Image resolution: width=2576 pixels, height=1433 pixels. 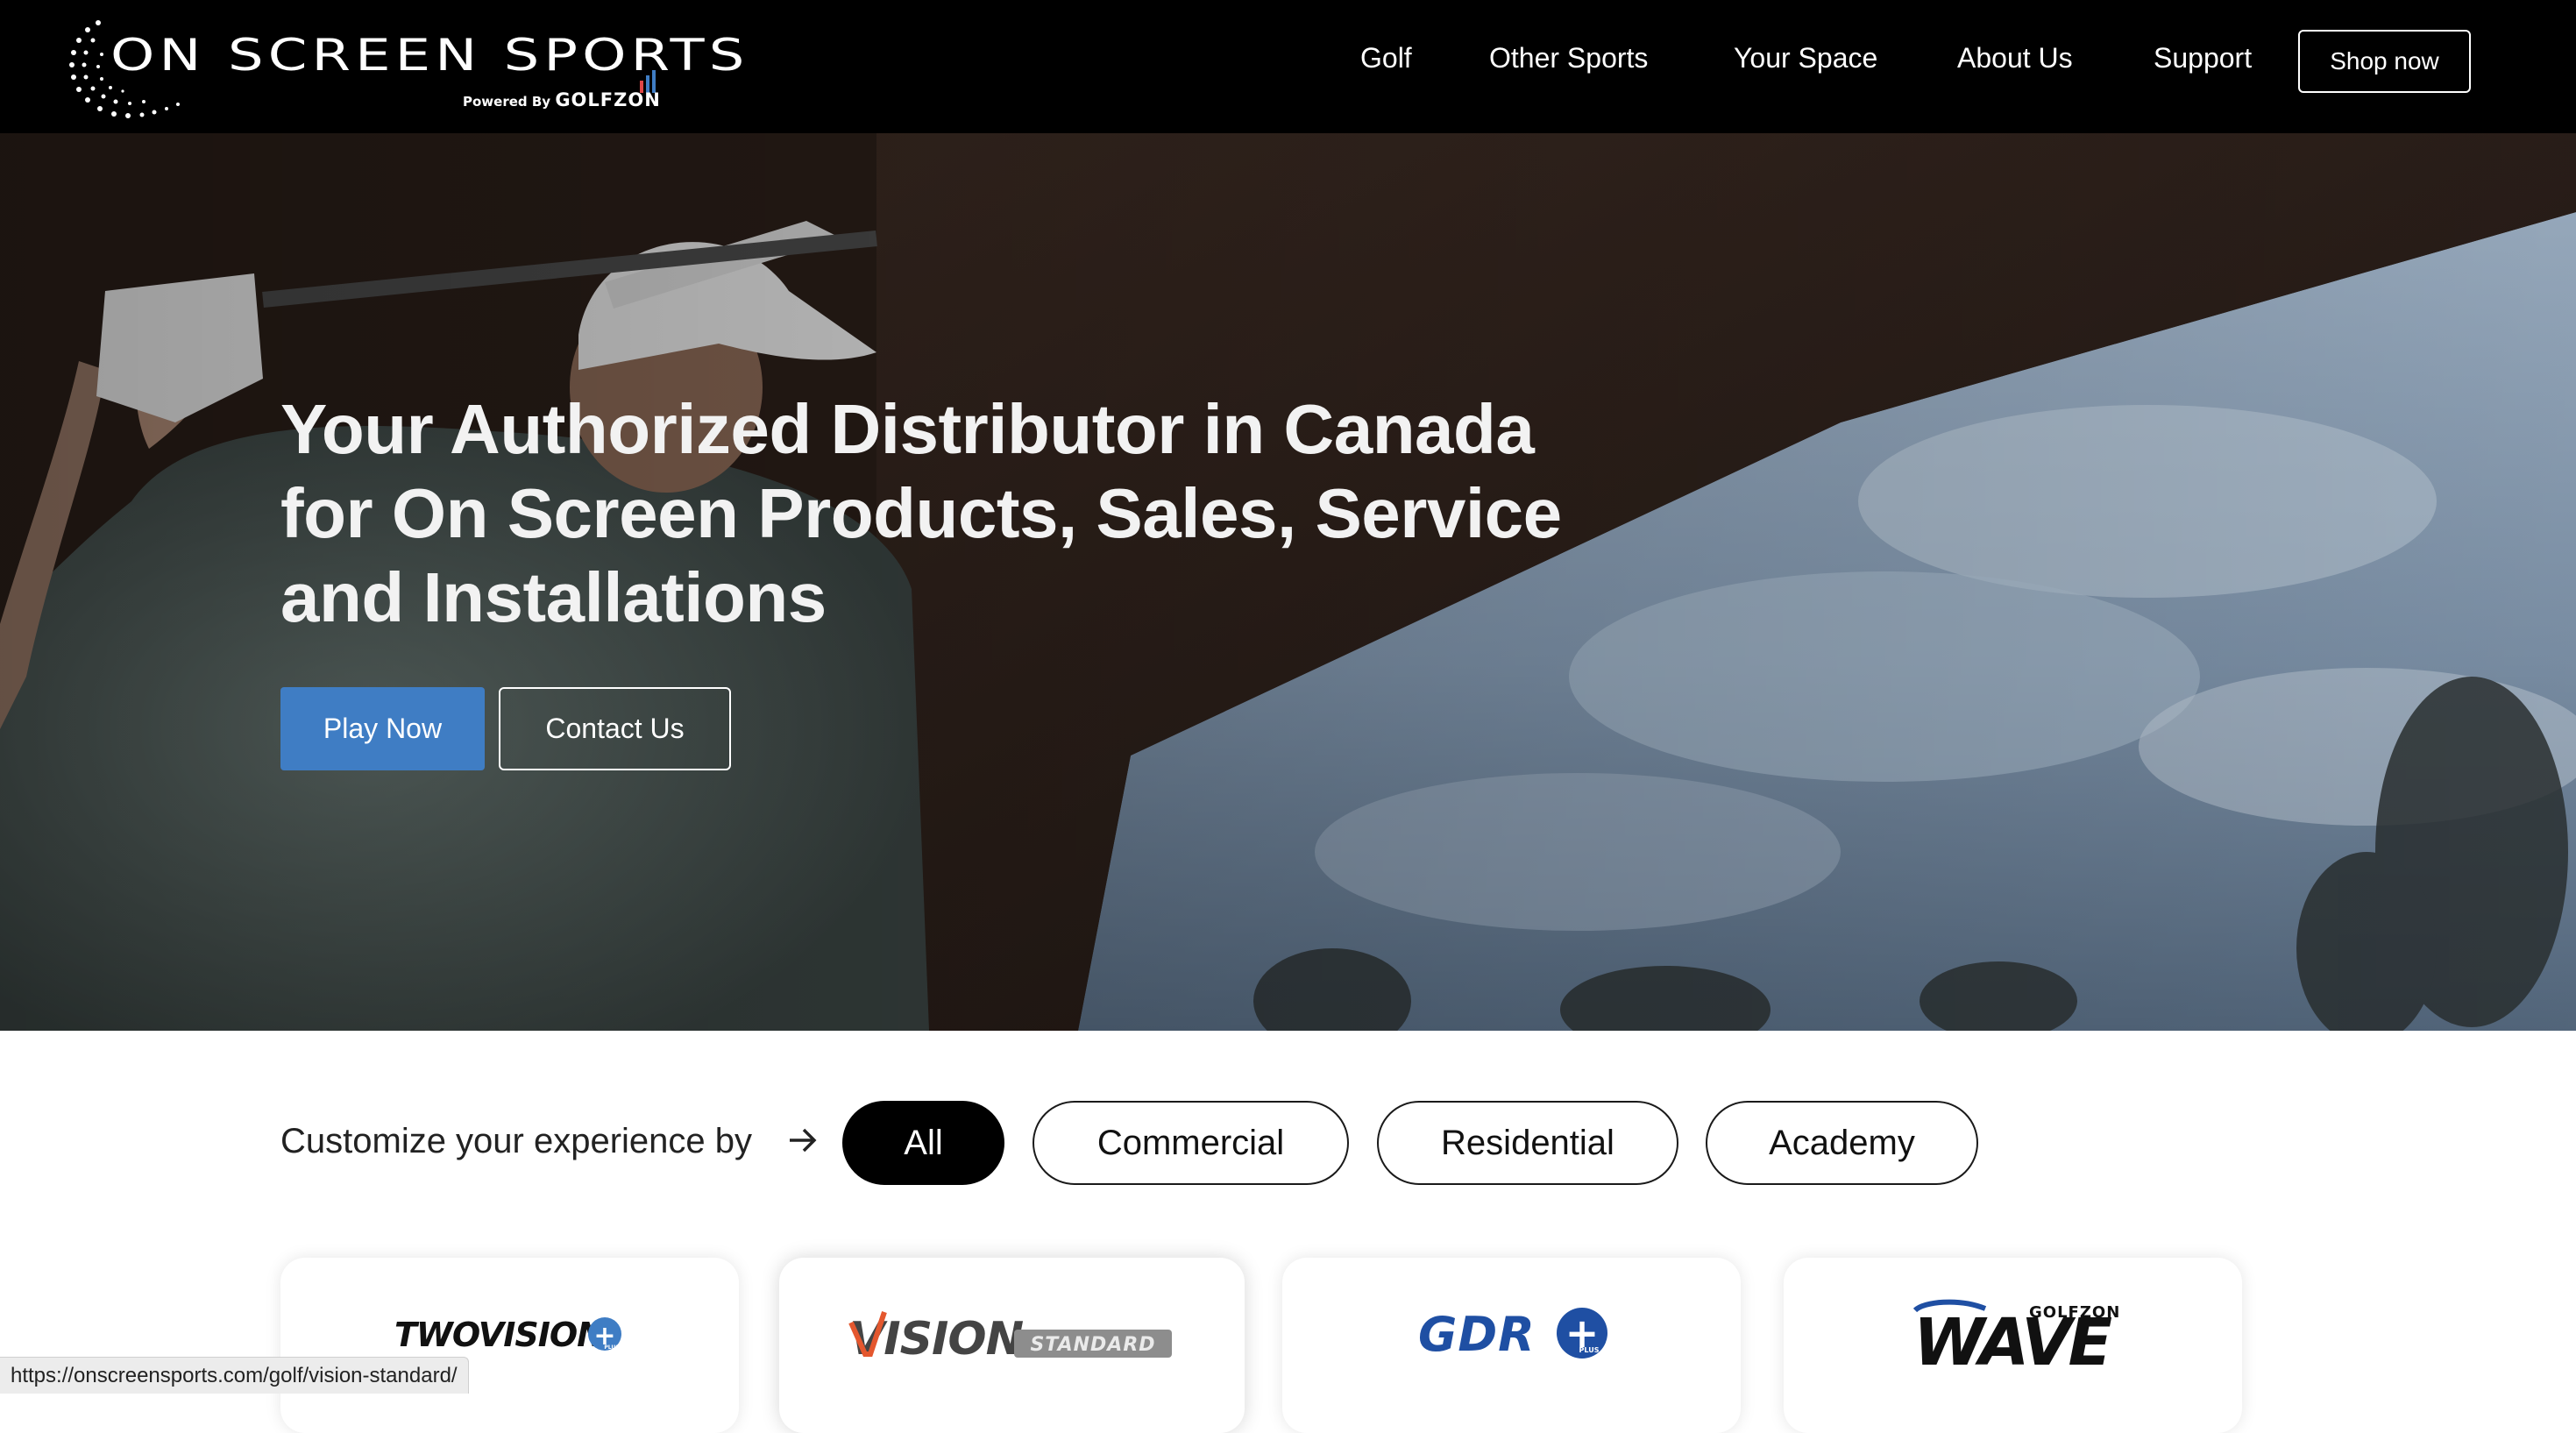 What do you see at coordinates (507, 102) in the screenshot?
I see `powered-by-text: Powered By` at bounding box center [507, 102].